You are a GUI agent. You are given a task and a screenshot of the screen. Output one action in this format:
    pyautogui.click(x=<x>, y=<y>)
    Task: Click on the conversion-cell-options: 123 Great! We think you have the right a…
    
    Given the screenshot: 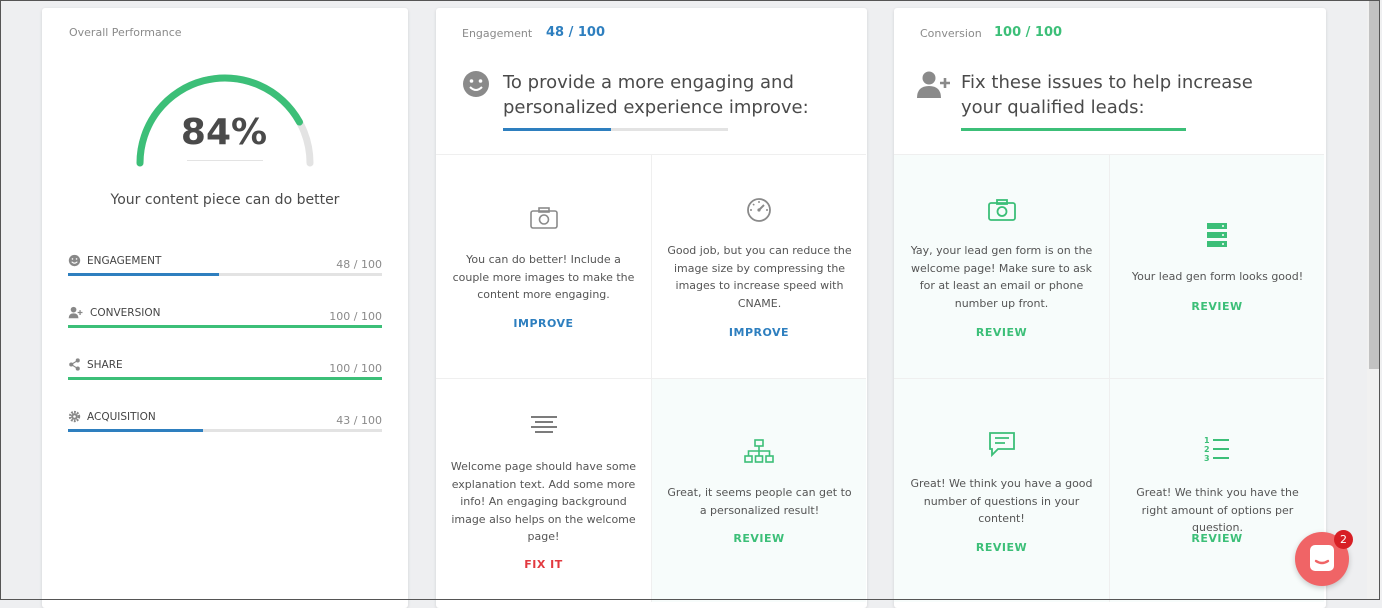 What is the action you would take?
    pyautogui.click(x=1216, y=490)
    